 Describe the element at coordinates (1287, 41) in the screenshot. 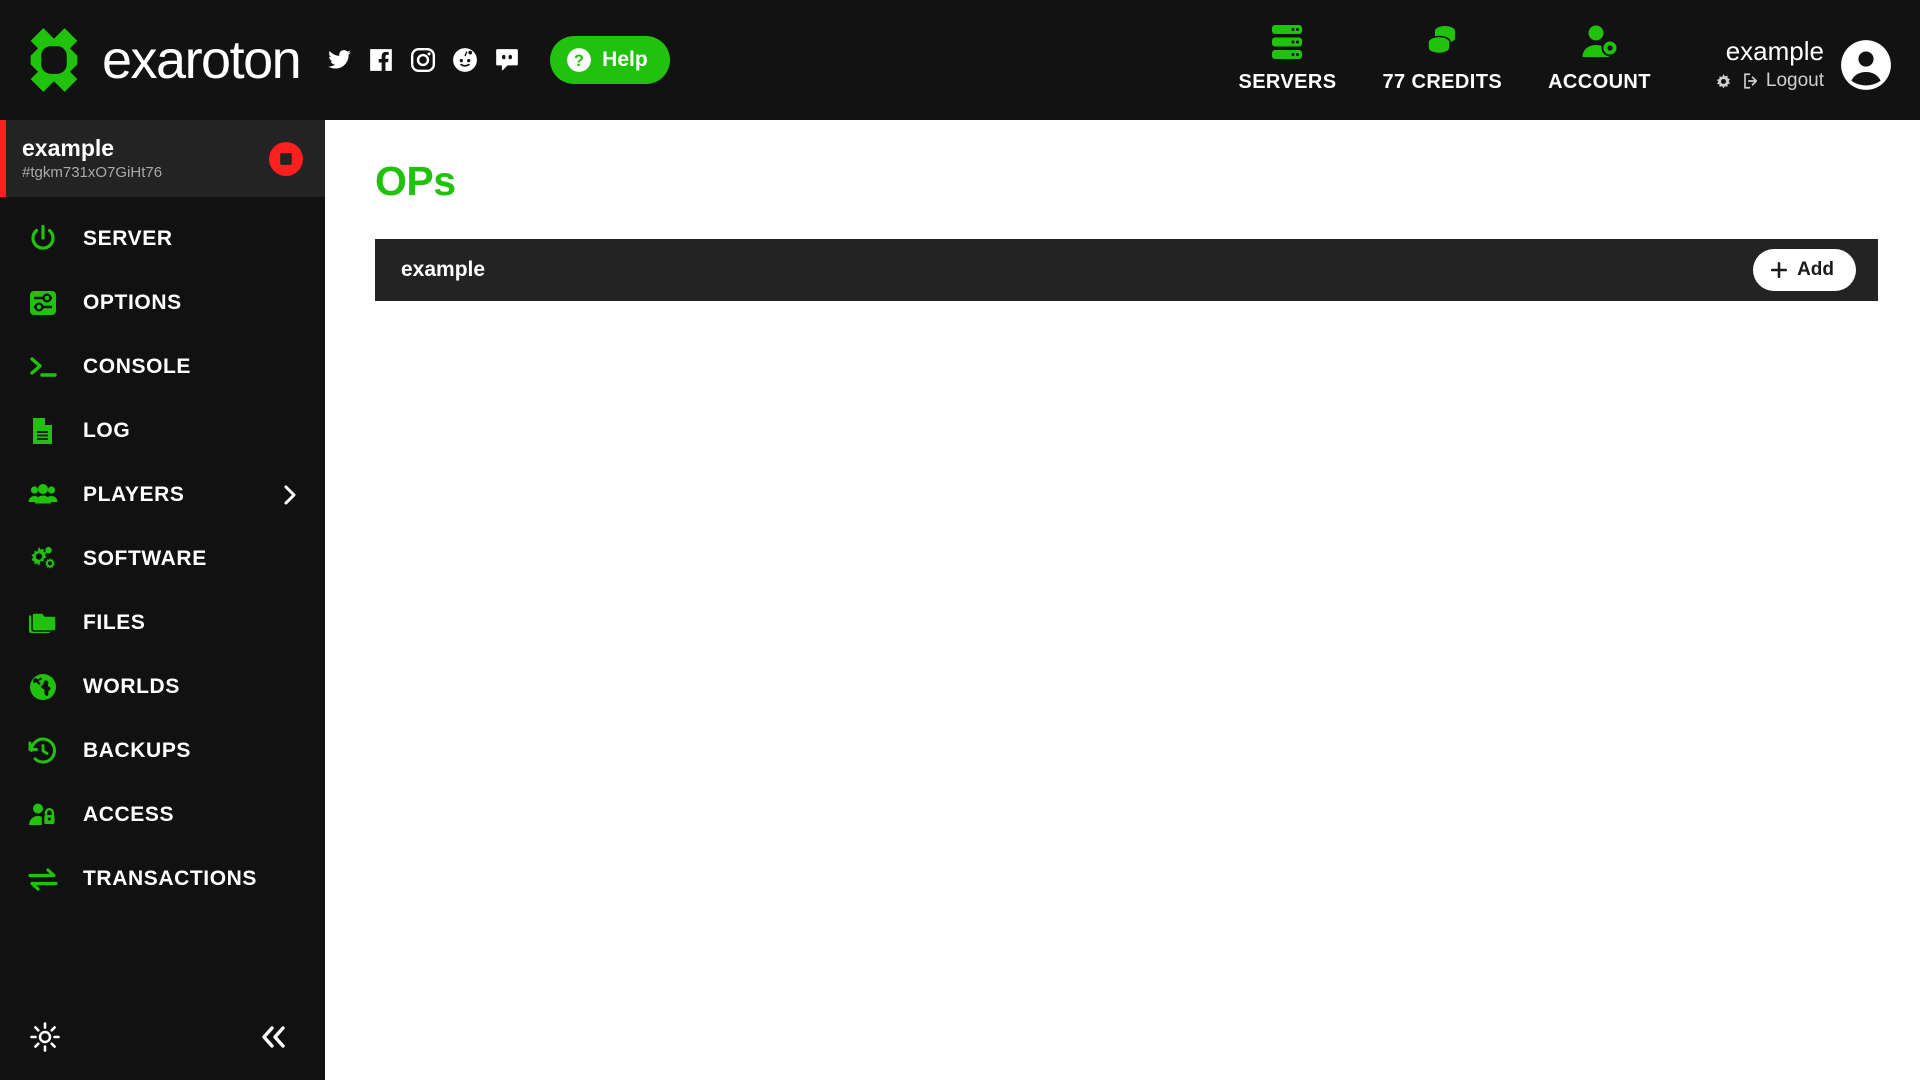

I see `servers-icon` at that location.